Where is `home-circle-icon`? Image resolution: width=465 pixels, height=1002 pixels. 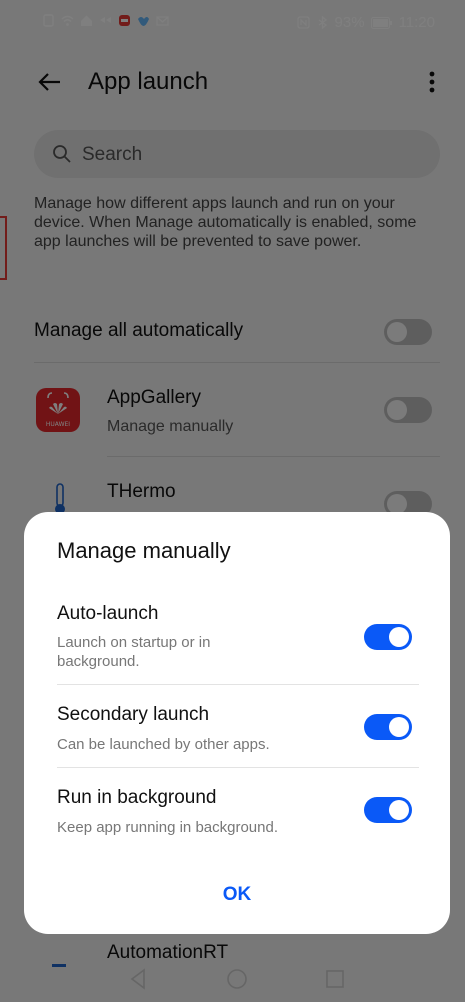 home-circle-icon is located at coordinates (237, 979).